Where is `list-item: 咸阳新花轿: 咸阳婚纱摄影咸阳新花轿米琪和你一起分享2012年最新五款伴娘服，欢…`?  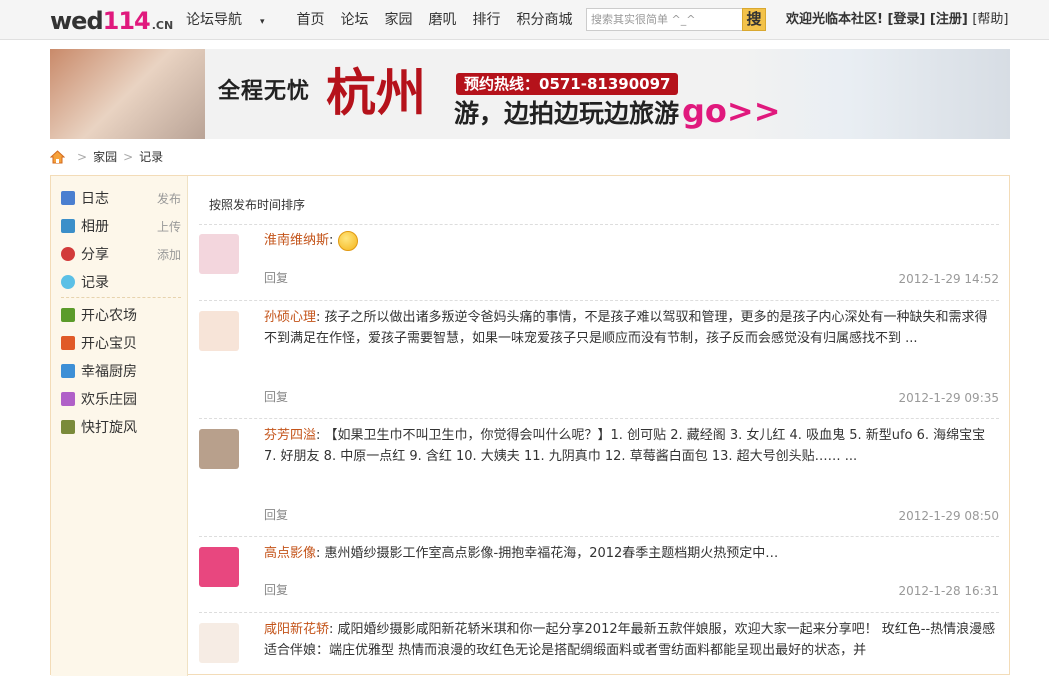
list-item: 咸阳新花轿: 咸阳婚纱摄影咸阳新花轿米琪和你一起分享2012年最新五款伴娘服，欢… is located at coordinates (599, 653).